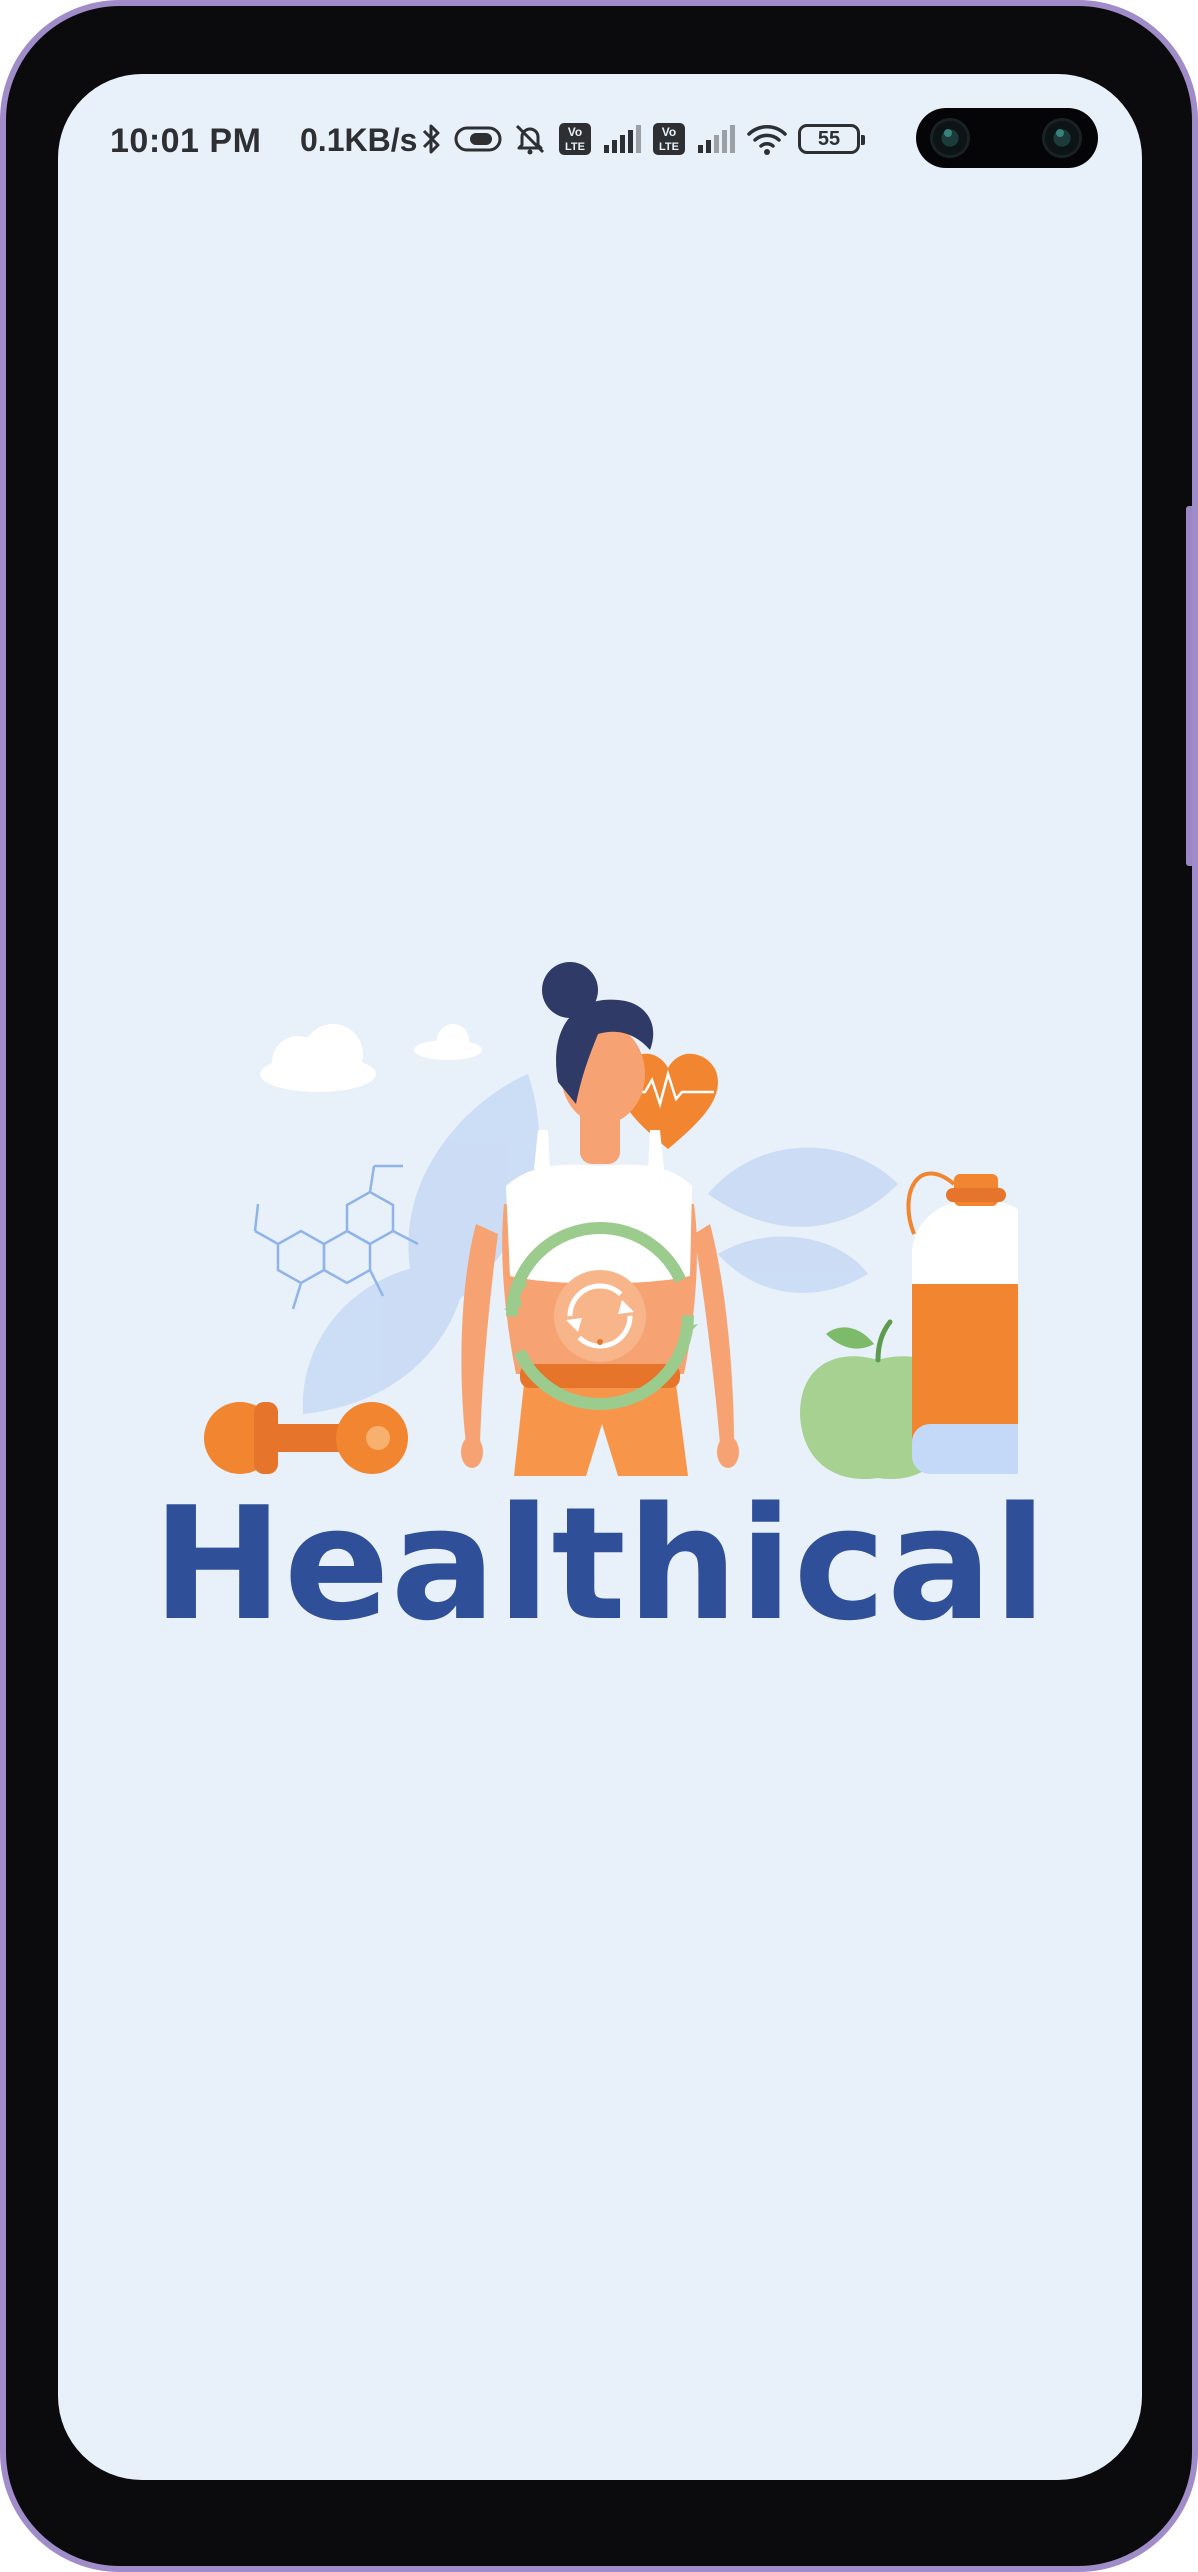 The image size is (1198, 2572). What do you see at coordinates (413, 1059) in the screenshot?
I see `moon-icon` at bounding box center [413, 1059].